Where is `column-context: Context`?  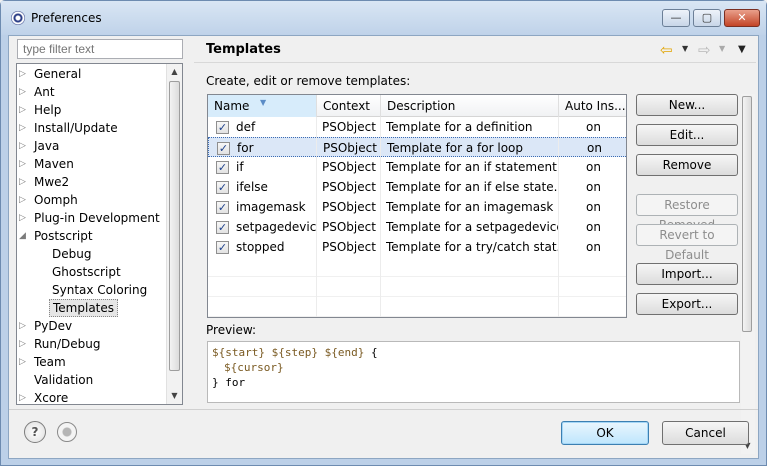
column-context: Context is located at coordinates (349, 106).